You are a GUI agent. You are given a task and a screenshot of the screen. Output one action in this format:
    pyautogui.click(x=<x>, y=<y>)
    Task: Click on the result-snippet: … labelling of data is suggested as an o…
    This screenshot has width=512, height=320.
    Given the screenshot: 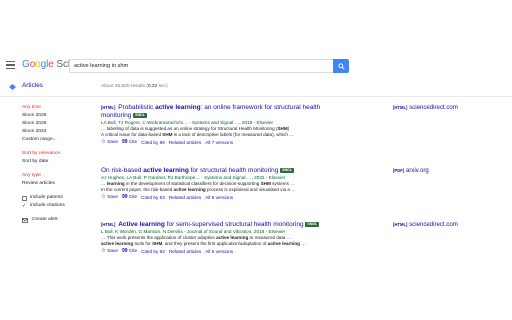 What is the action you would take?
    pyautogui.click(x=197, y=131)
    